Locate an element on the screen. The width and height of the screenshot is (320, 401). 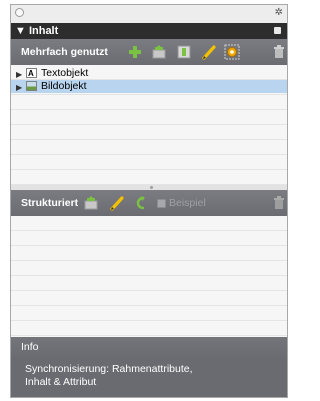
sync-icon is located at coordinates (232, 52).